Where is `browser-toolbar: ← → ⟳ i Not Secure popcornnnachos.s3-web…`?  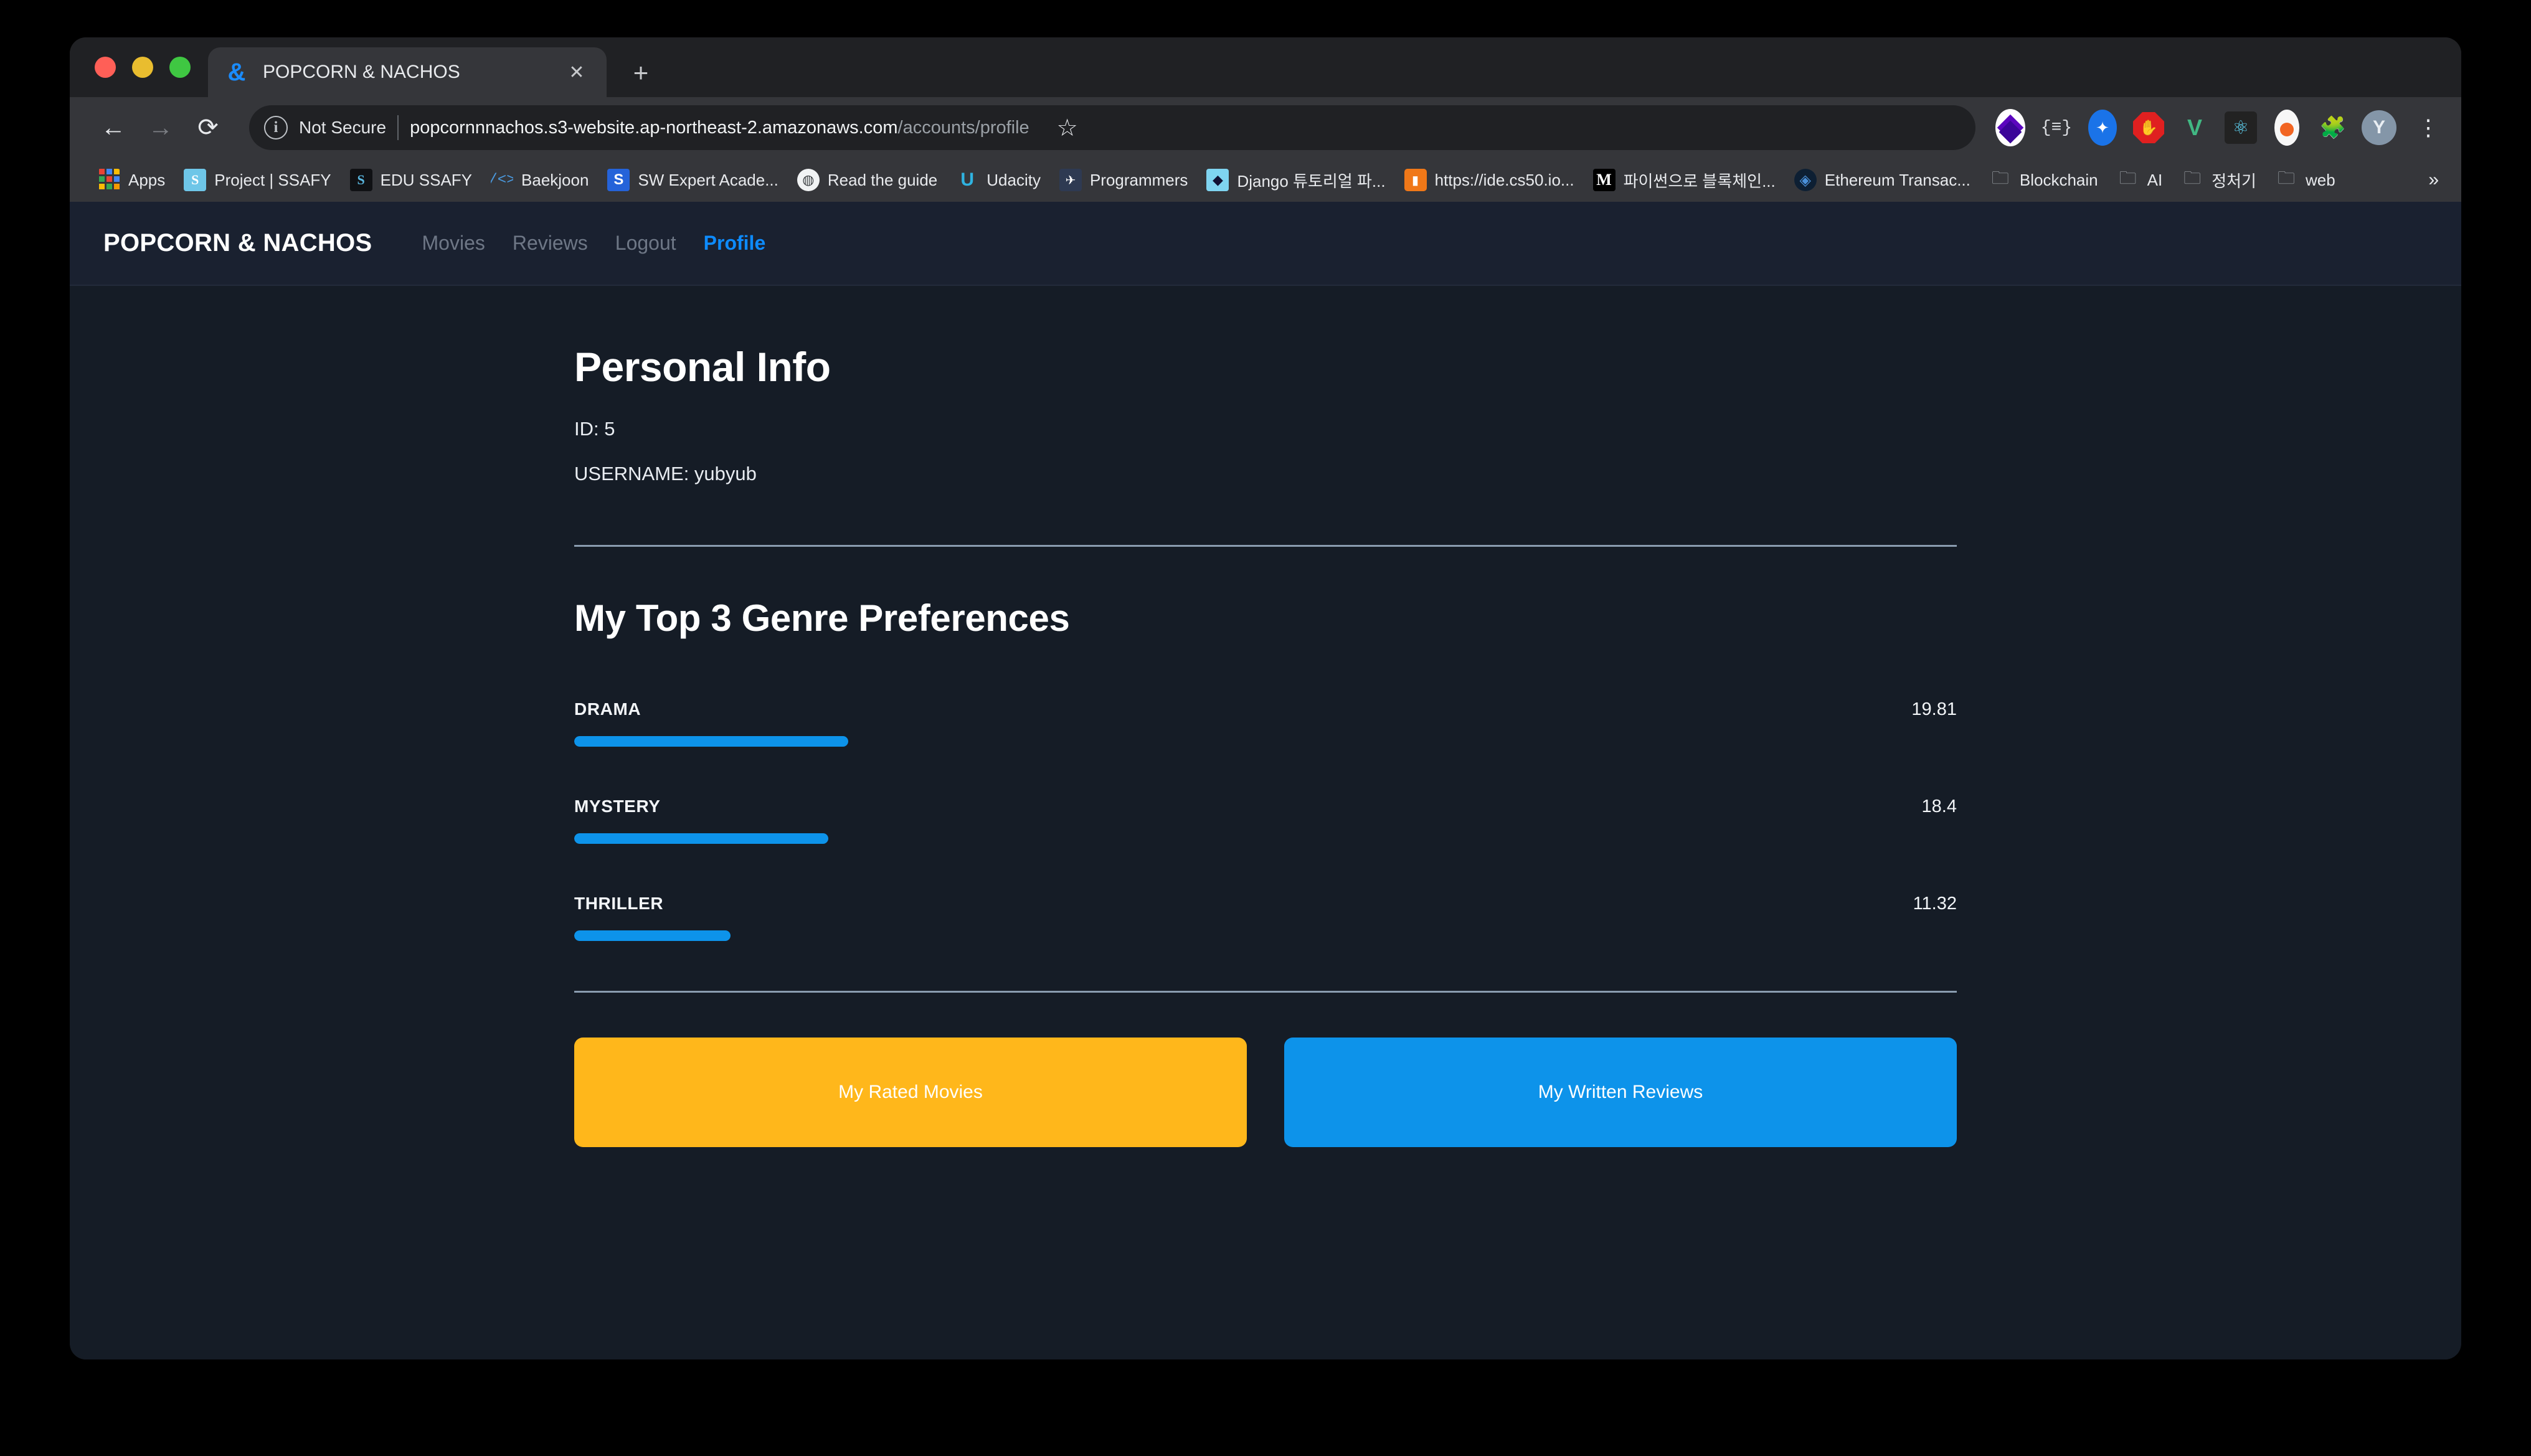 browser-toolbar: ← → ⟳ i Not Secure popcornnnachos.s3-web… is located at coordinates (1265, 128).